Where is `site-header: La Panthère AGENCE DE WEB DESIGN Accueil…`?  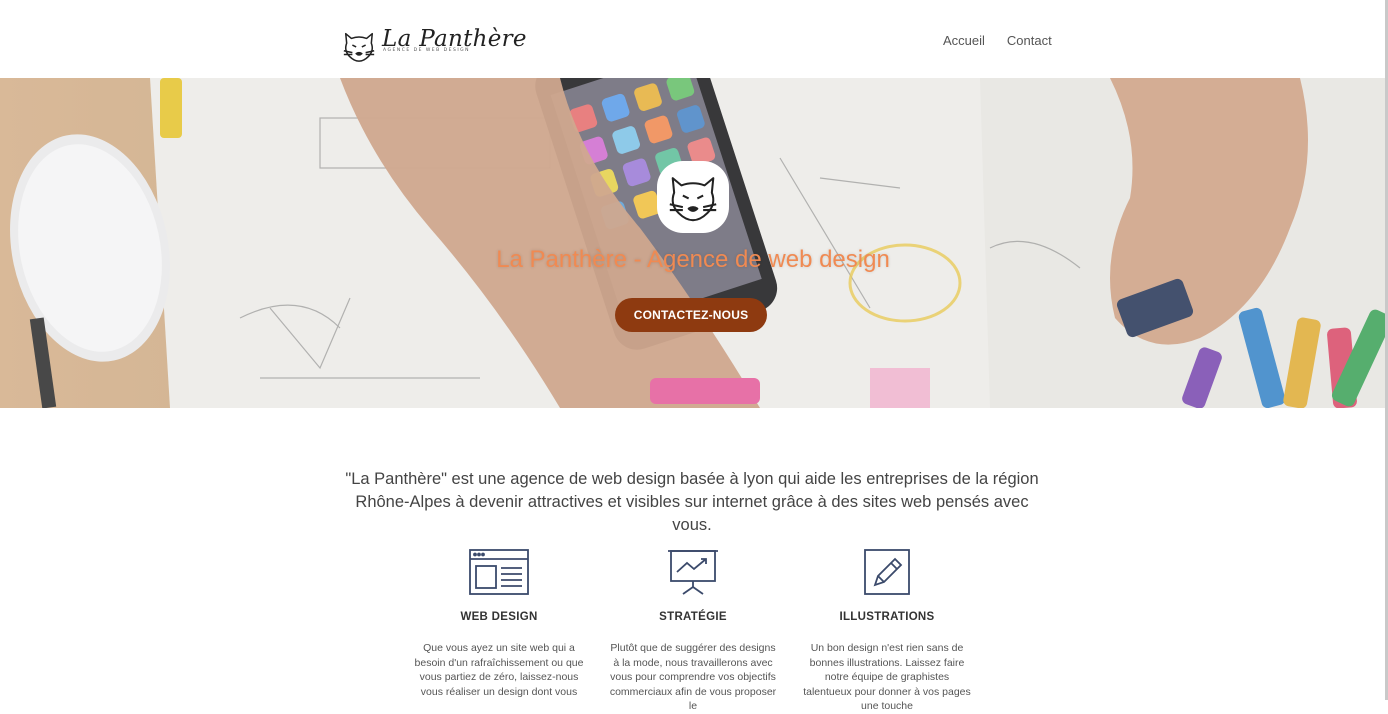 site-header: La Panthère AGENCE DE WEB DESIGN Accueil… is located at coordinates (694, 39).